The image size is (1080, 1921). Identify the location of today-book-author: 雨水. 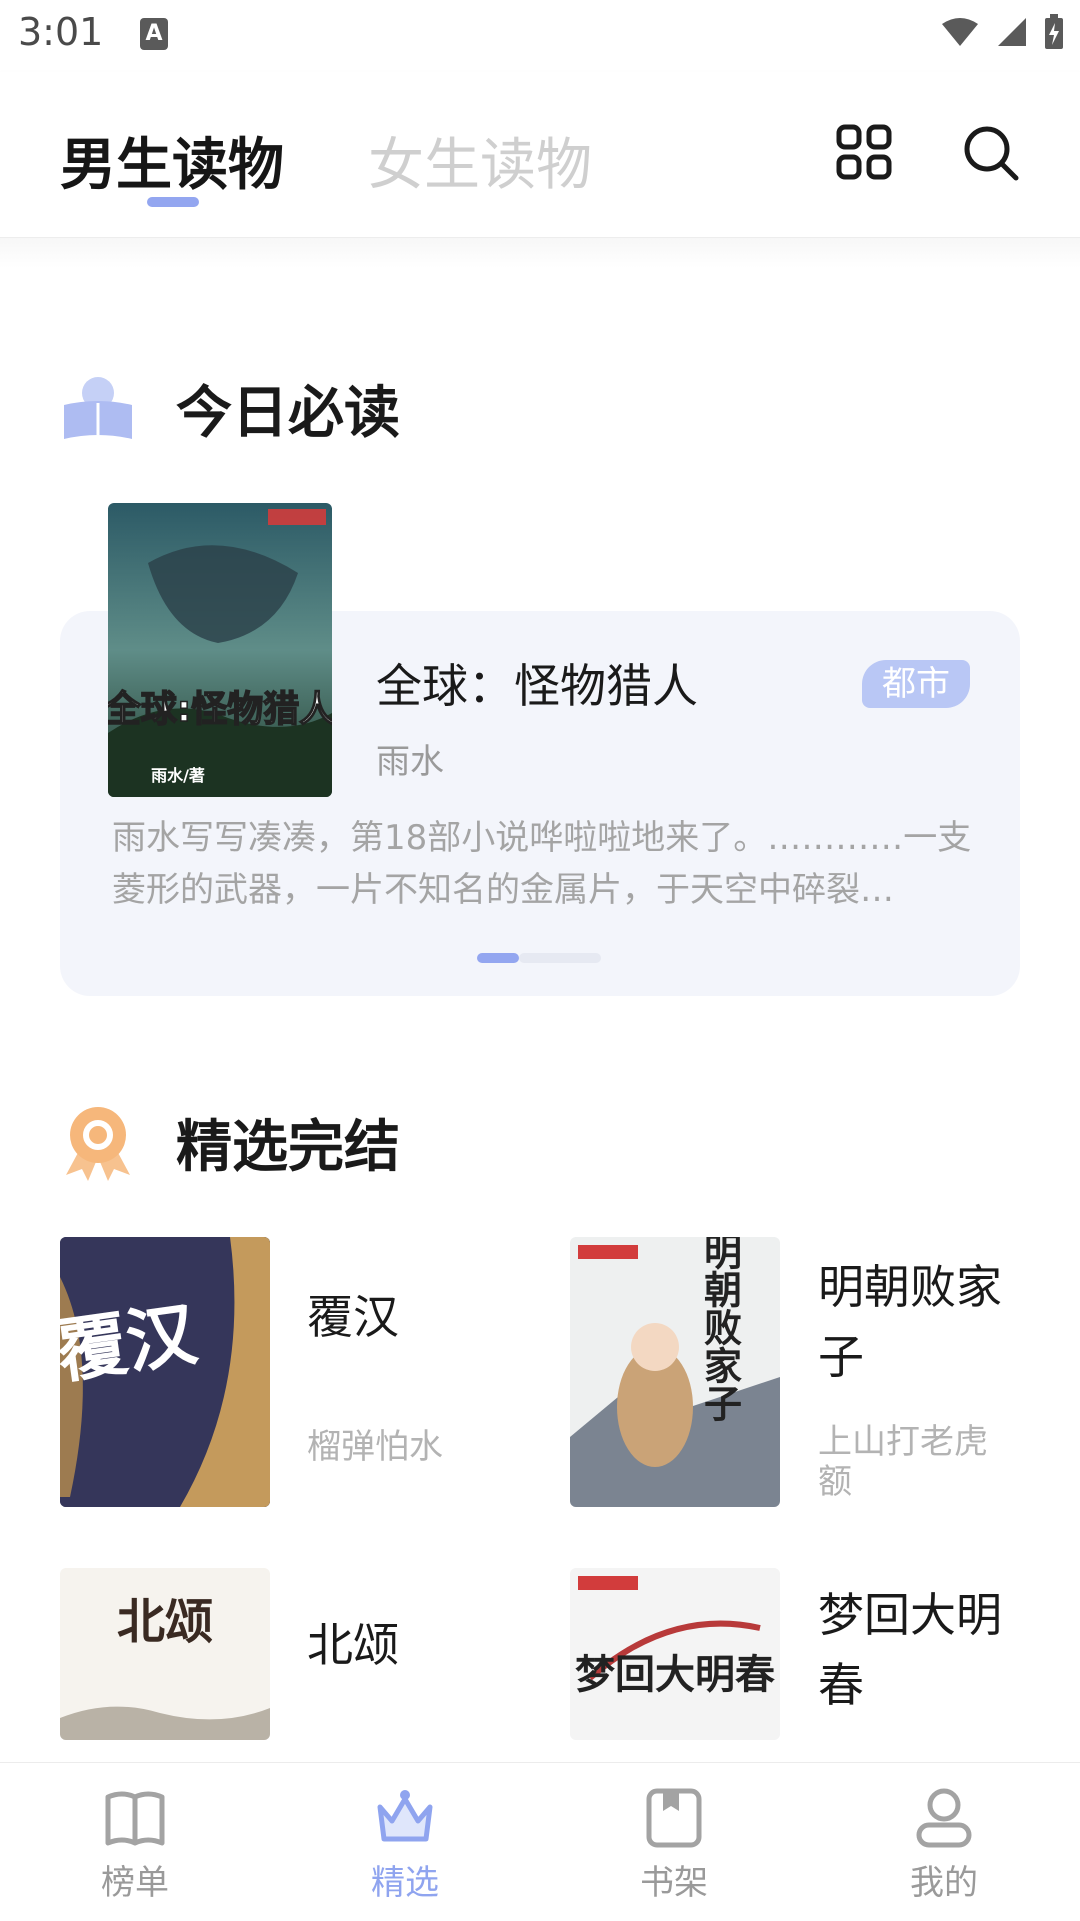
(410, 762).